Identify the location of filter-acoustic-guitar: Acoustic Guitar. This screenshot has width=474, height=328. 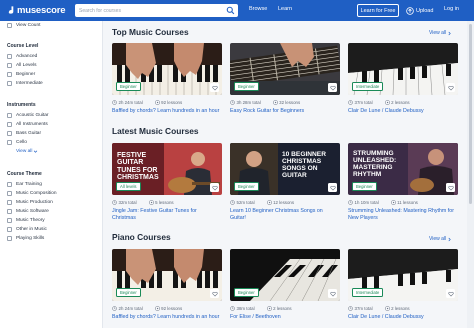
(28, 115).